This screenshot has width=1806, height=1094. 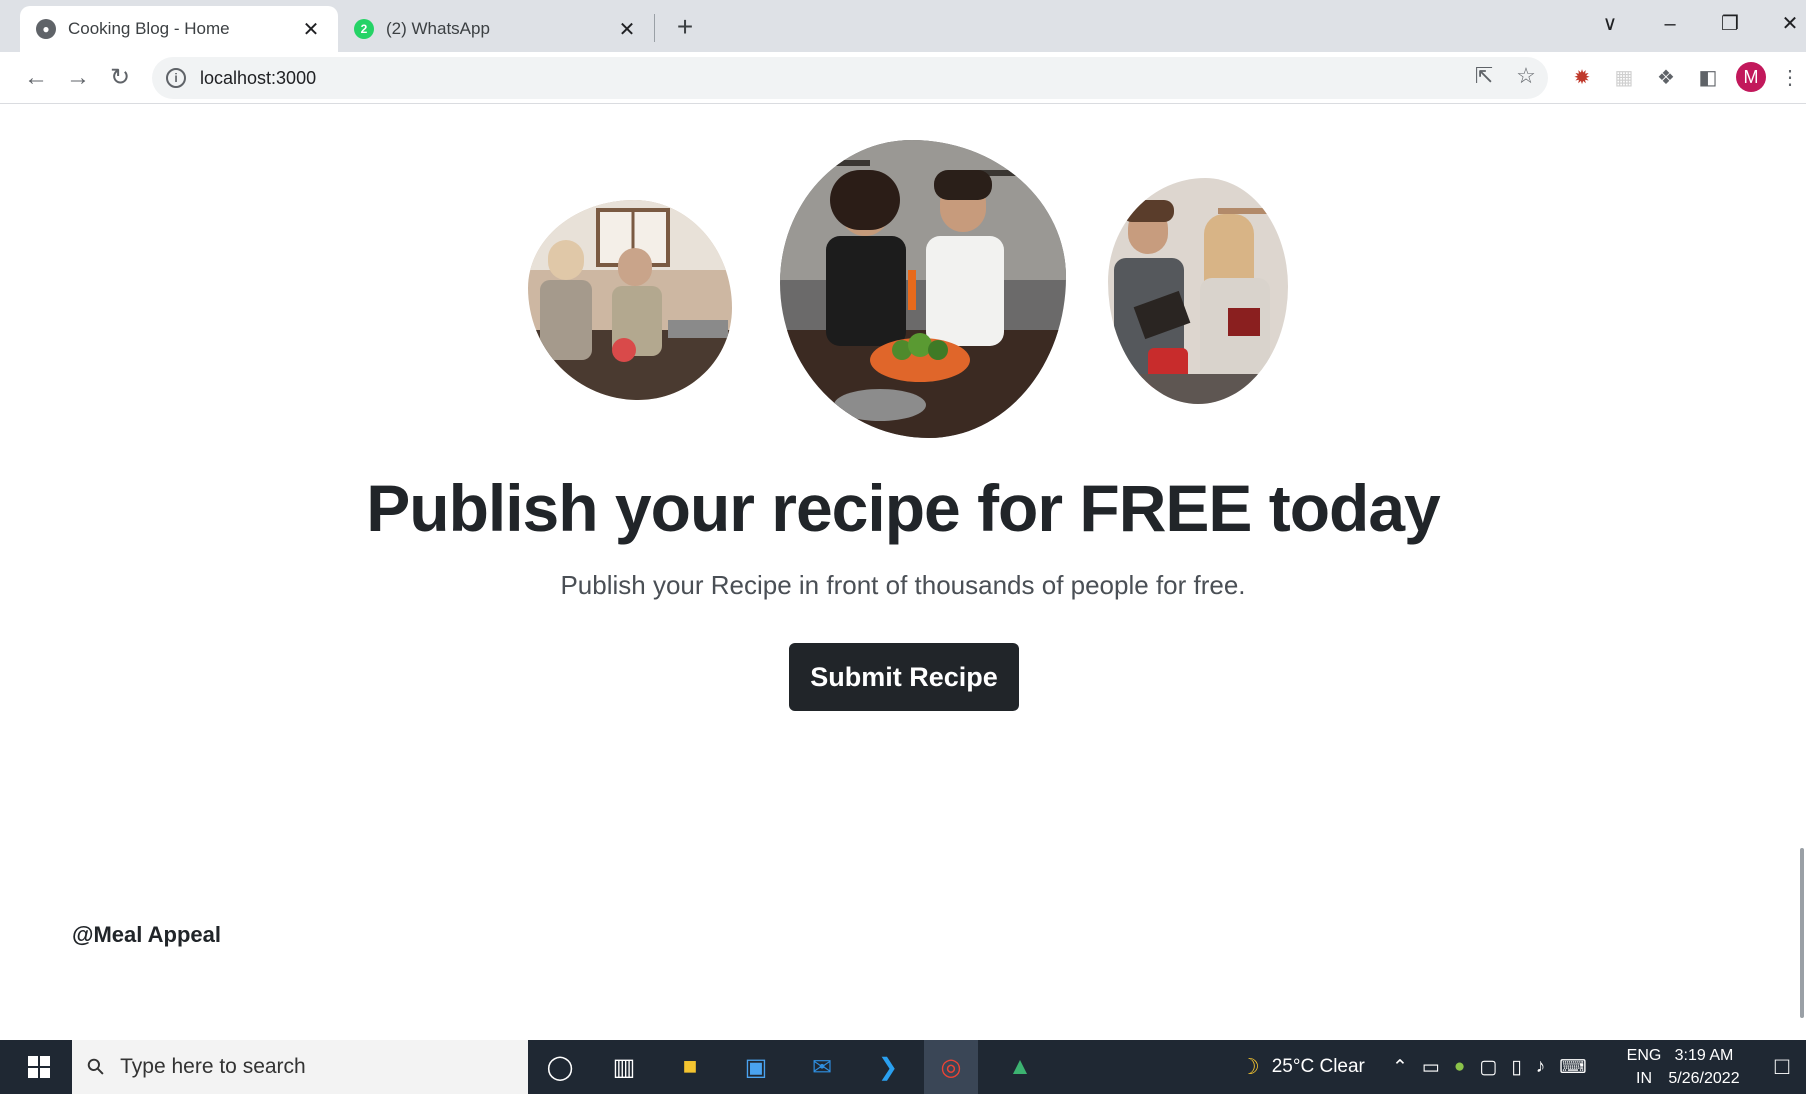 I want to click on notifications-icon: □, so click(x=1782, y=1067).